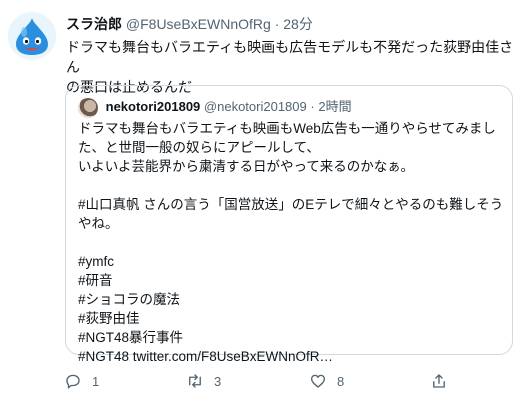 This screenshot has width=529, height=399. Describe the element at coordinates (96, 381) in the screenshot. I see `reply-count: 1` at that location.